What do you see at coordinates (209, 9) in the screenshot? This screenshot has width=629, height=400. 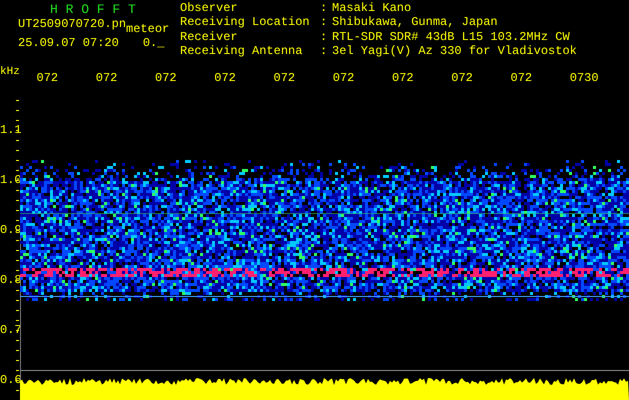 I see `info-label: Observer` at bounding box center [209, 9].